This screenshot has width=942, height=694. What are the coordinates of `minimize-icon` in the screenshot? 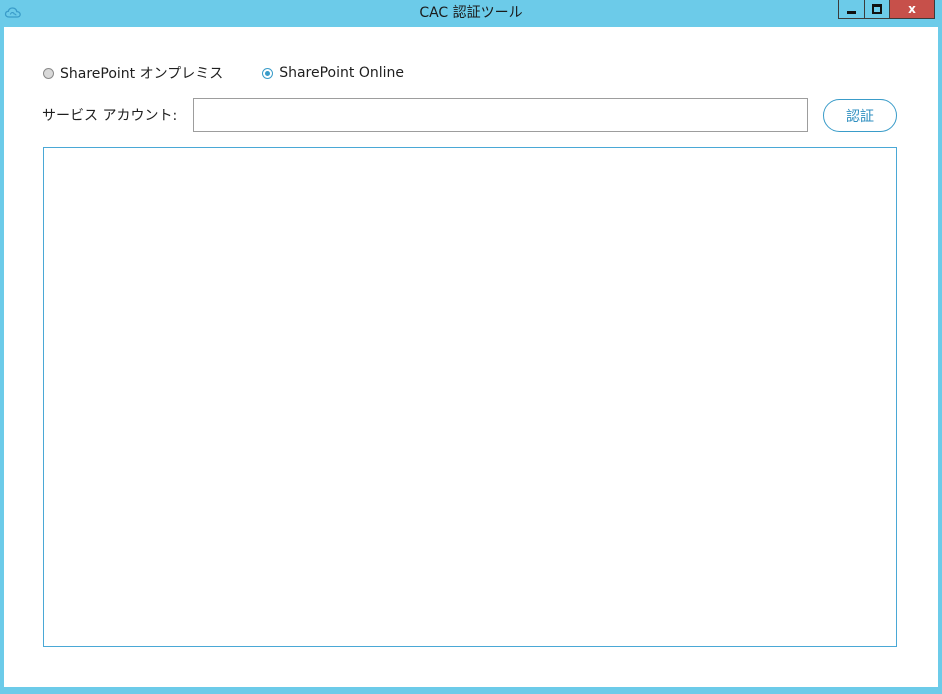 It's located at (851, 12).